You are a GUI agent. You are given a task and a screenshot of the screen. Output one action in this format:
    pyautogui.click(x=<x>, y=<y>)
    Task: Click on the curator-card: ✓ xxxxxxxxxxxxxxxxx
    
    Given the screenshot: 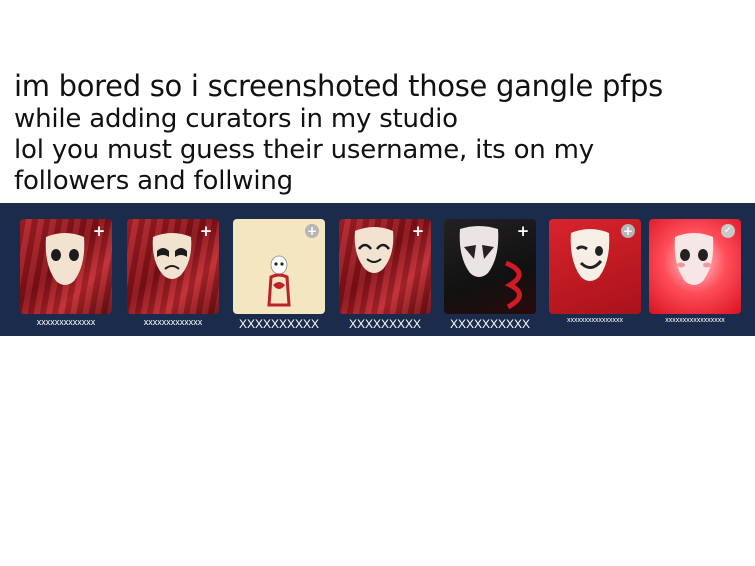 What is the action you would take?
    pyautogui.click(x=695, y=271)
    